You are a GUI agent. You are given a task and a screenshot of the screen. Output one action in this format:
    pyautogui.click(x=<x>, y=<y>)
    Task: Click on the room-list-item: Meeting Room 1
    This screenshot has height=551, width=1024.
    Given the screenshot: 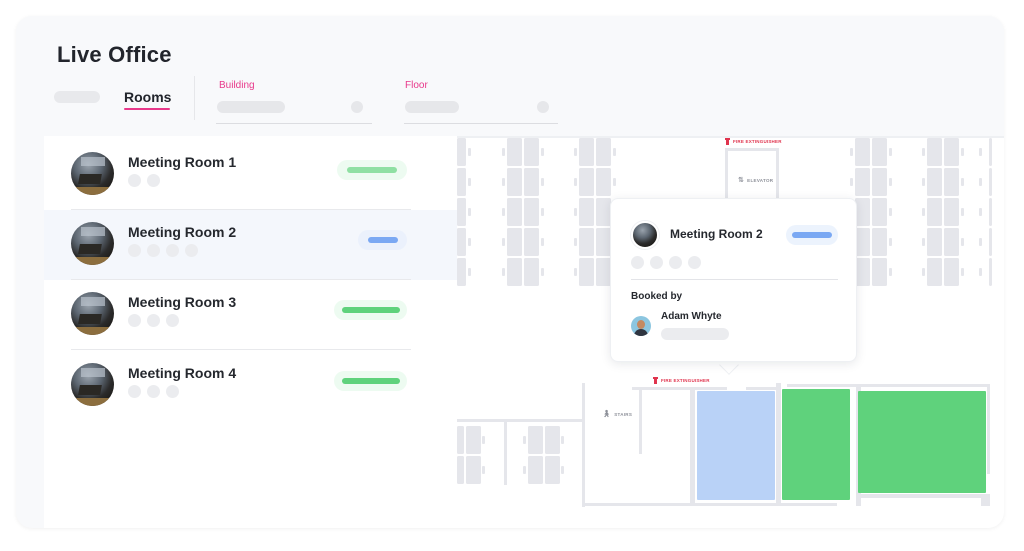 What is the action you would take?
    pyautogui.click(x=250, y=171)
    